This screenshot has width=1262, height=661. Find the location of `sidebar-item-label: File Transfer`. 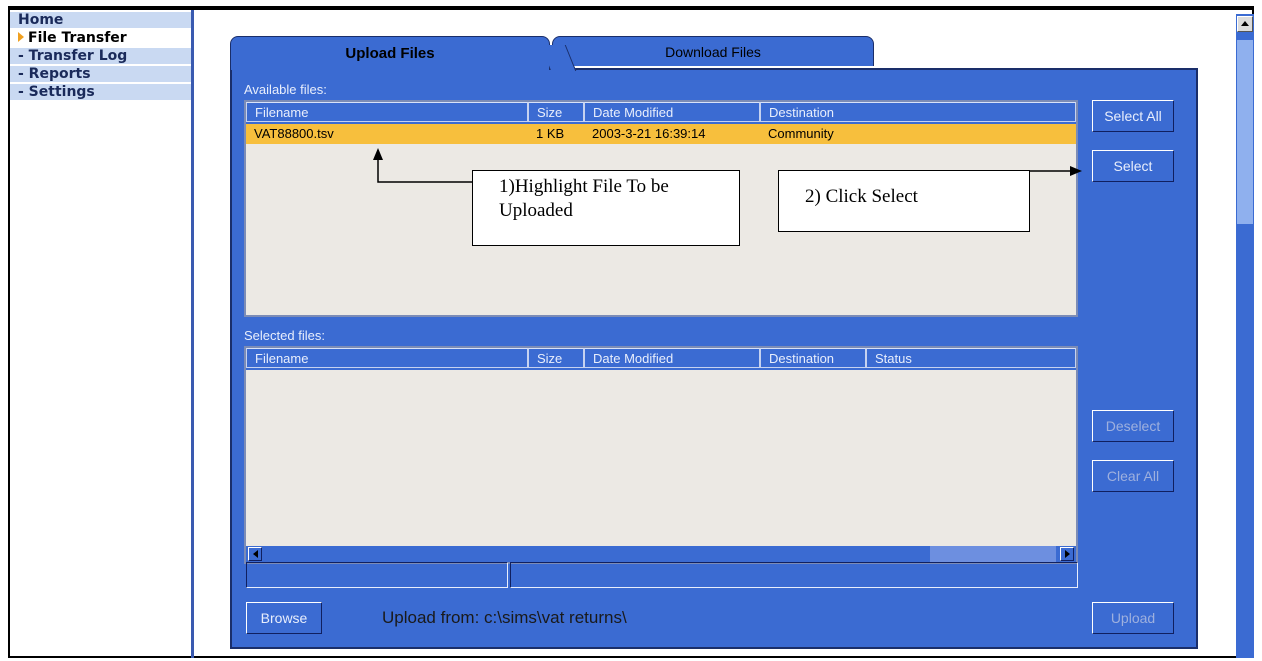

sidebar-item-label: File Transfer is located at coordinates (77, 38).